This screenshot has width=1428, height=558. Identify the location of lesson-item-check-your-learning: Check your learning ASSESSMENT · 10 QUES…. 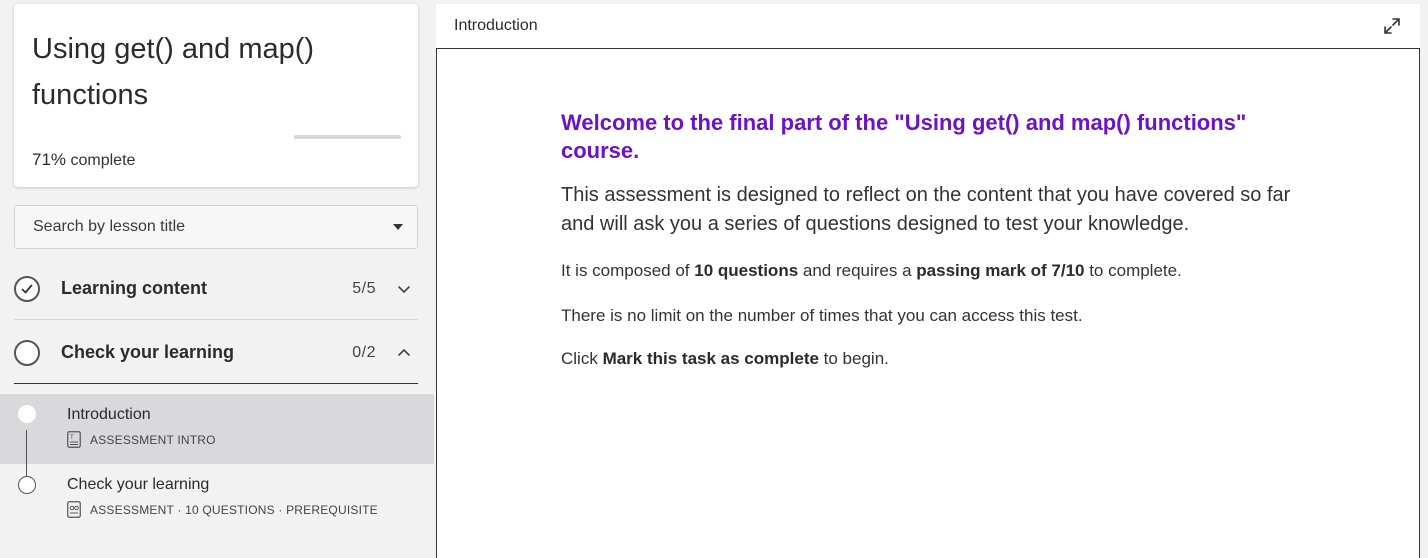
(217, 499).